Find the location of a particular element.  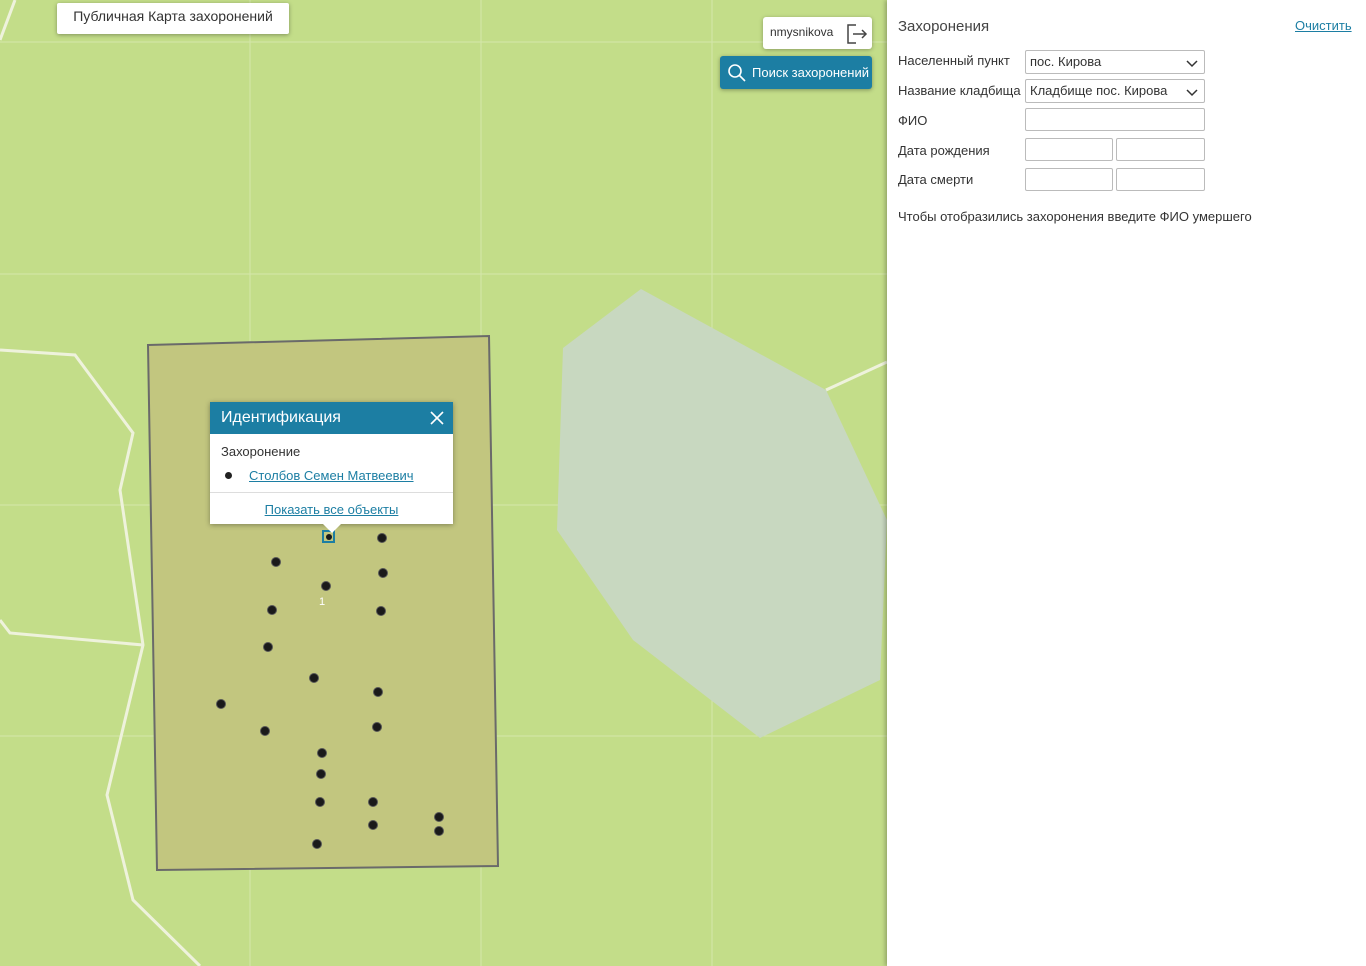

user-box: nmysnikova is located at coordinates (817, 33).